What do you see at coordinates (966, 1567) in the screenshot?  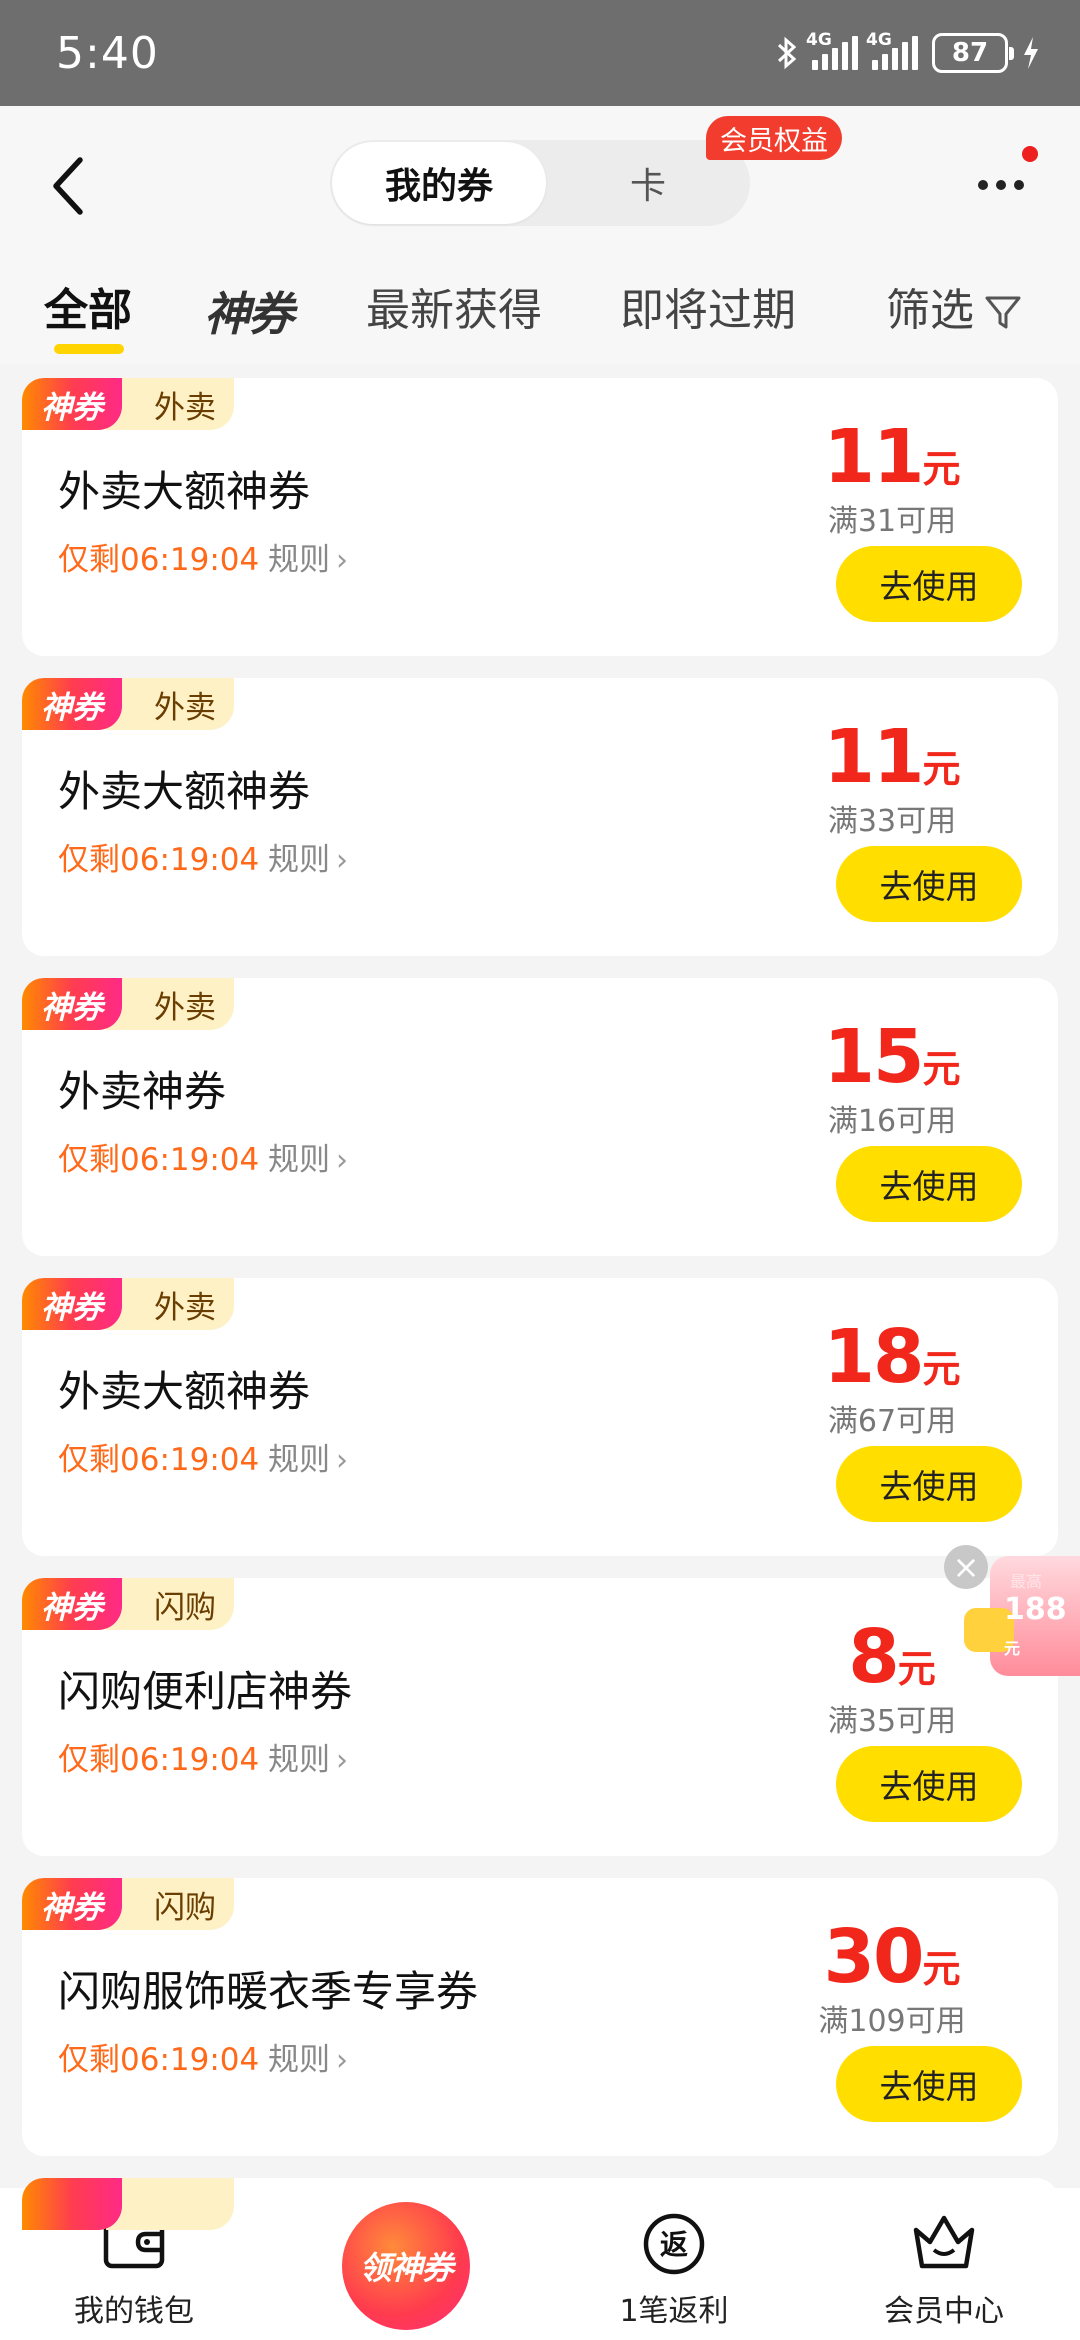 I see `close-icon: ×` at bounding box center [966, 1567].